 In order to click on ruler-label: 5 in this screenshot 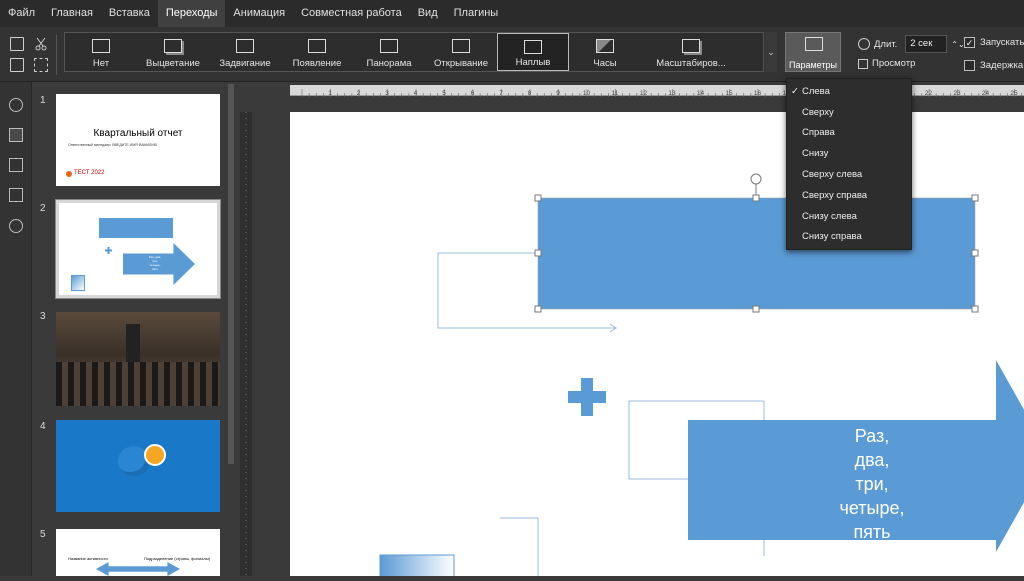, I will do `click(444, 93)`.